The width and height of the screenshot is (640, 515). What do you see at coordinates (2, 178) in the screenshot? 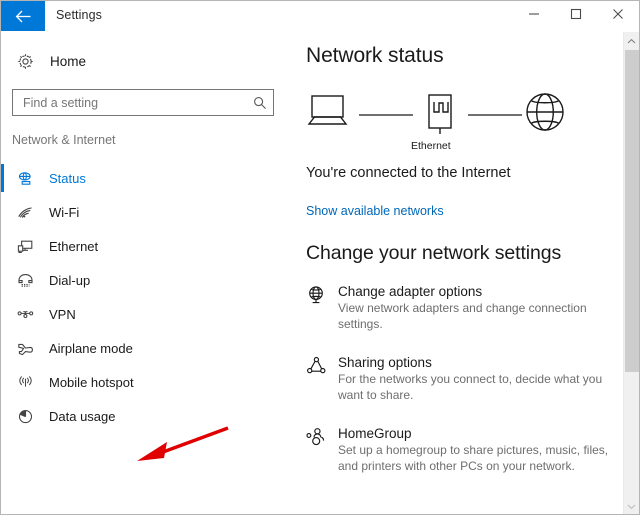
I see `selection-indicator` at bounding box center [2, 178].